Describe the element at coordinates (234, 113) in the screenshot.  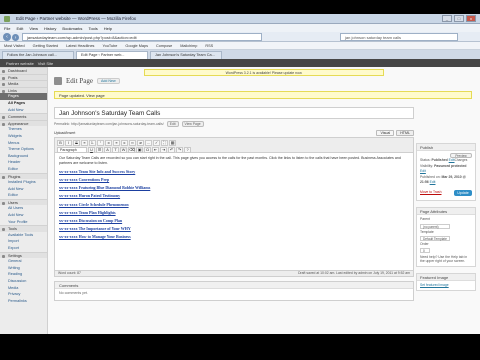
I see `post-title-input: Jan Johnson's Saturday Team Calls` at that location.